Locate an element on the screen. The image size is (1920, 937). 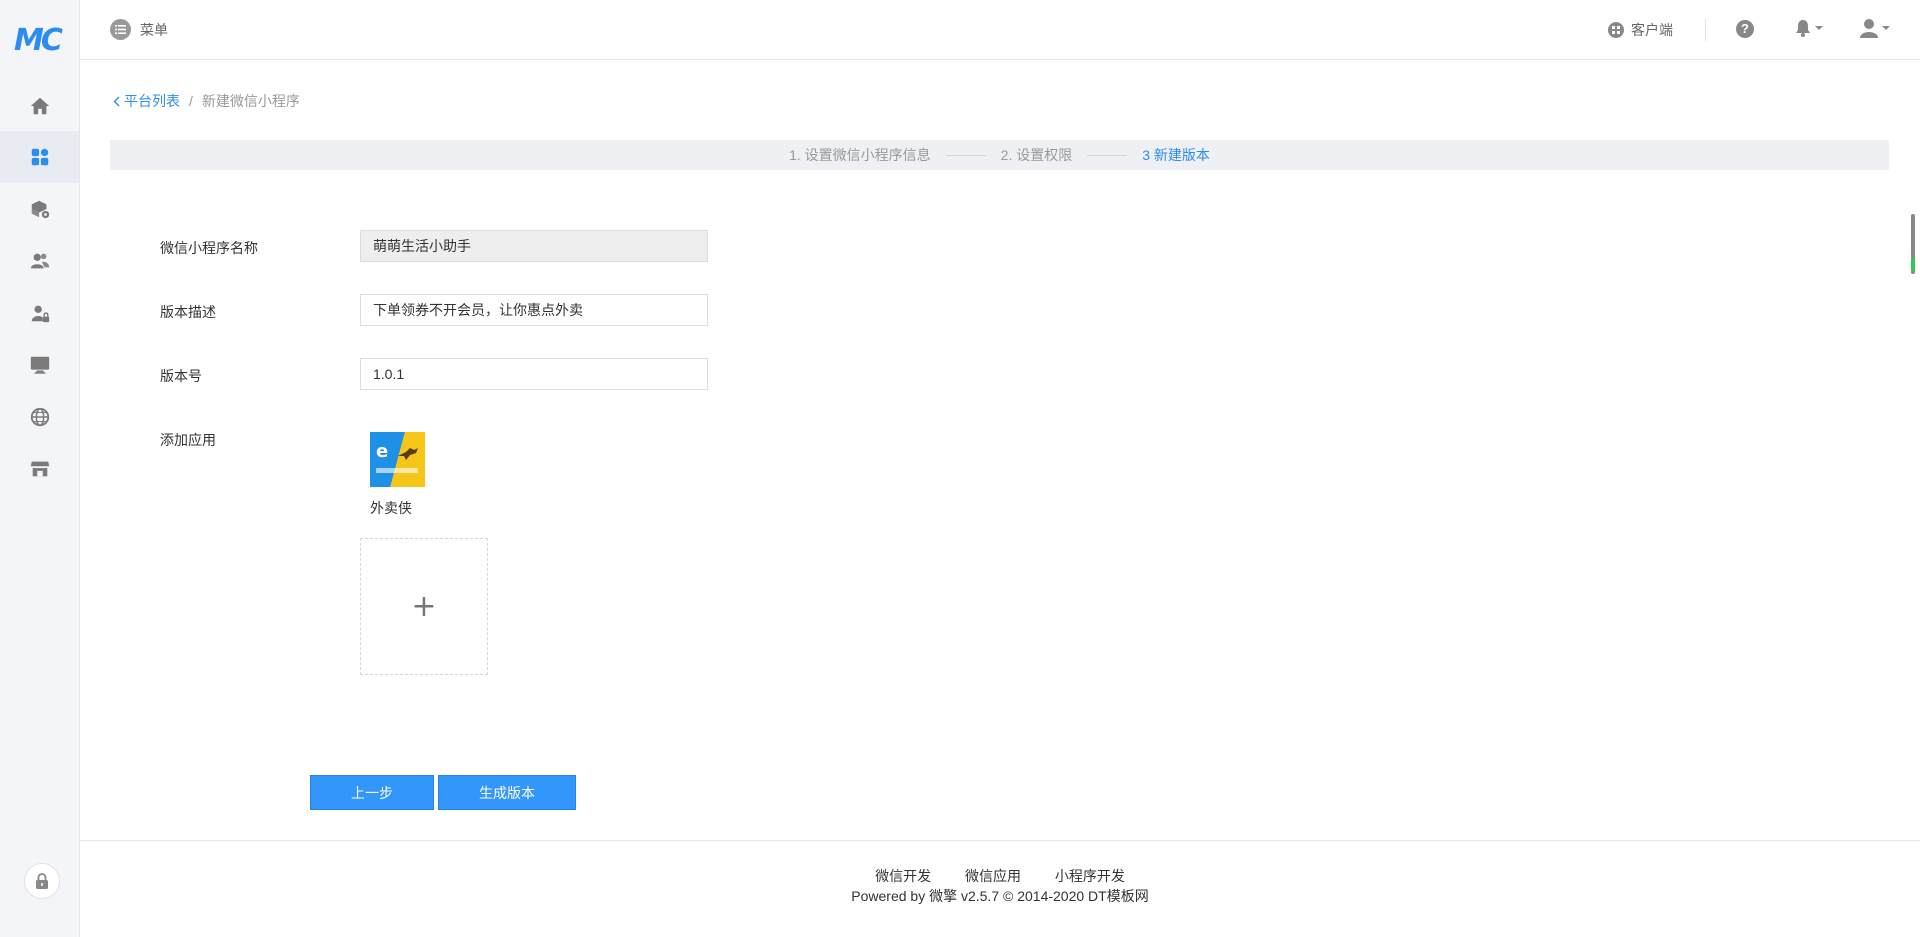
apps-icon is located at coordinates (39, 157).